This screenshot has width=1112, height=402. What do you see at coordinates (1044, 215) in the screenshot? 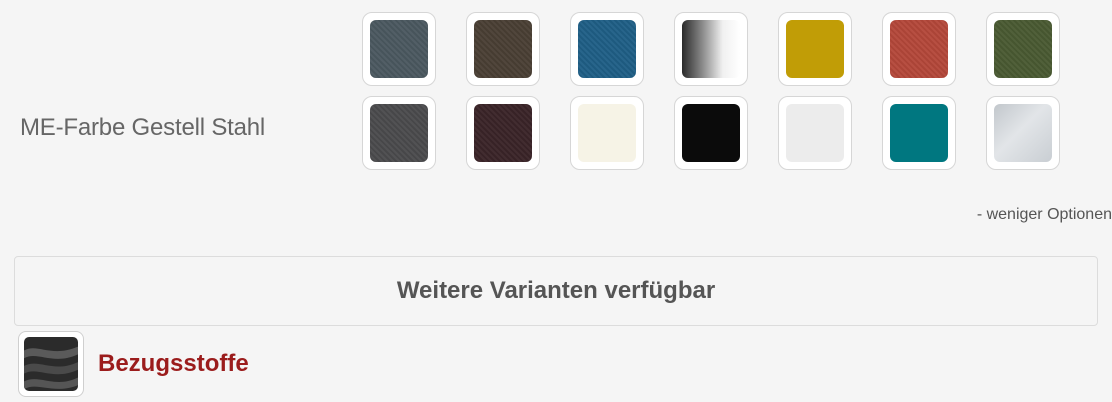
I see `less-options-link: - weniger Optionen` at bounding box center [1044, 215].